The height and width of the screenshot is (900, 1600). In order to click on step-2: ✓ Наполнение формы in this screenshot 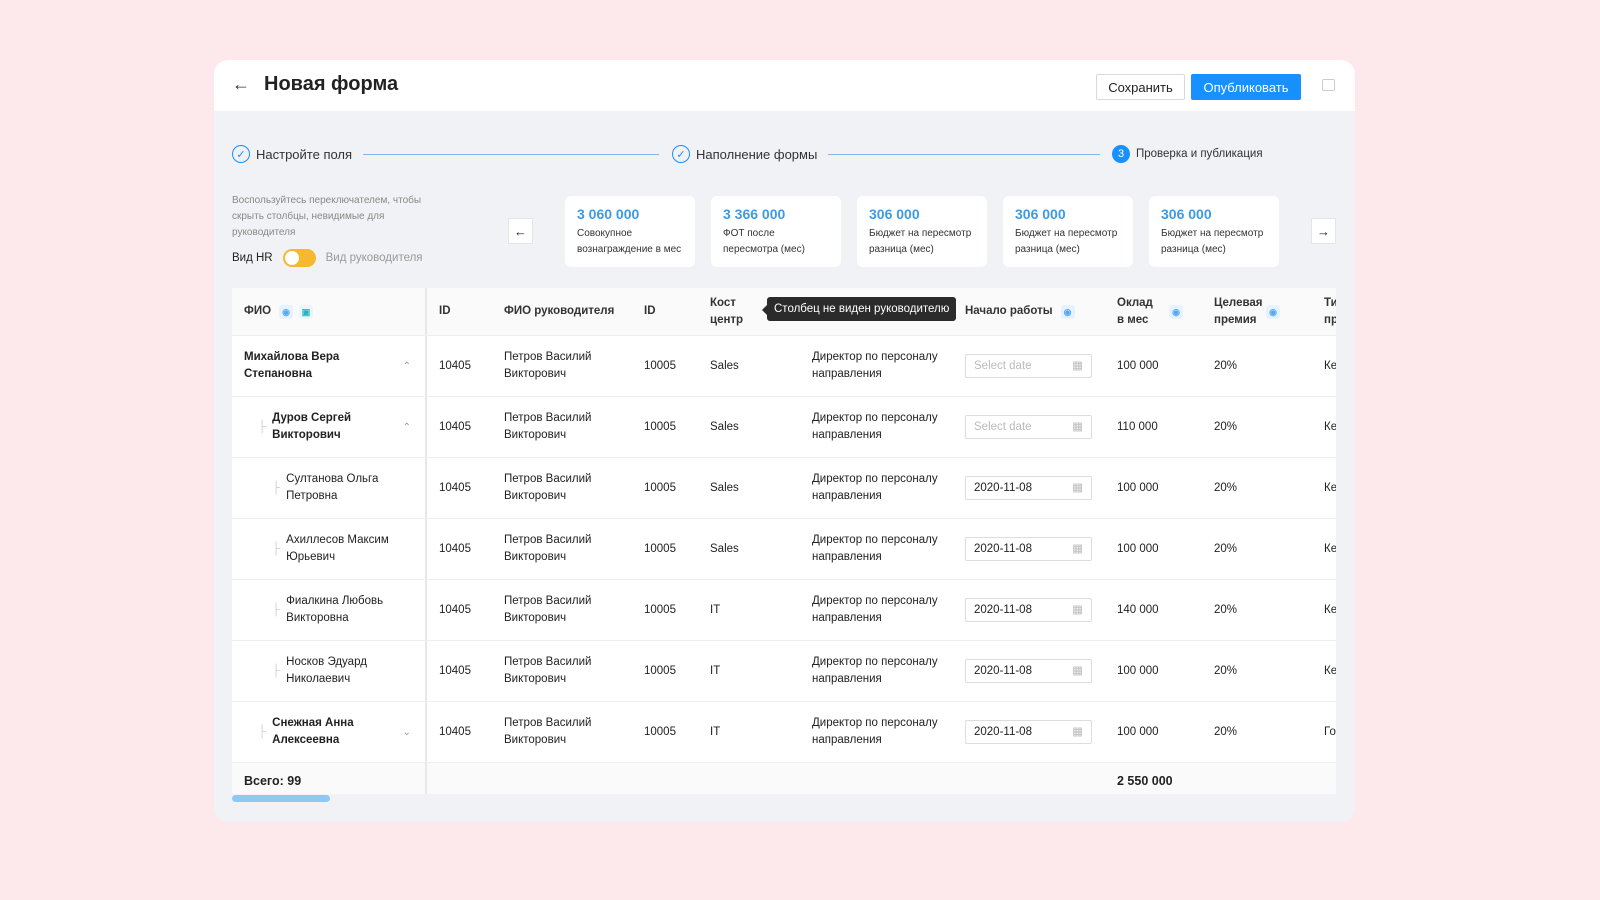, I will do `click(744, 154)`.